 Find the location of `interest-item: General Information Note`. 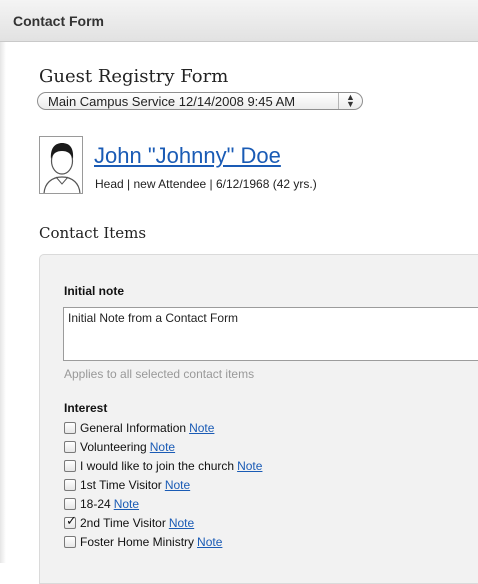

interest-item: General Information Note is located at coordinates (163, 427).